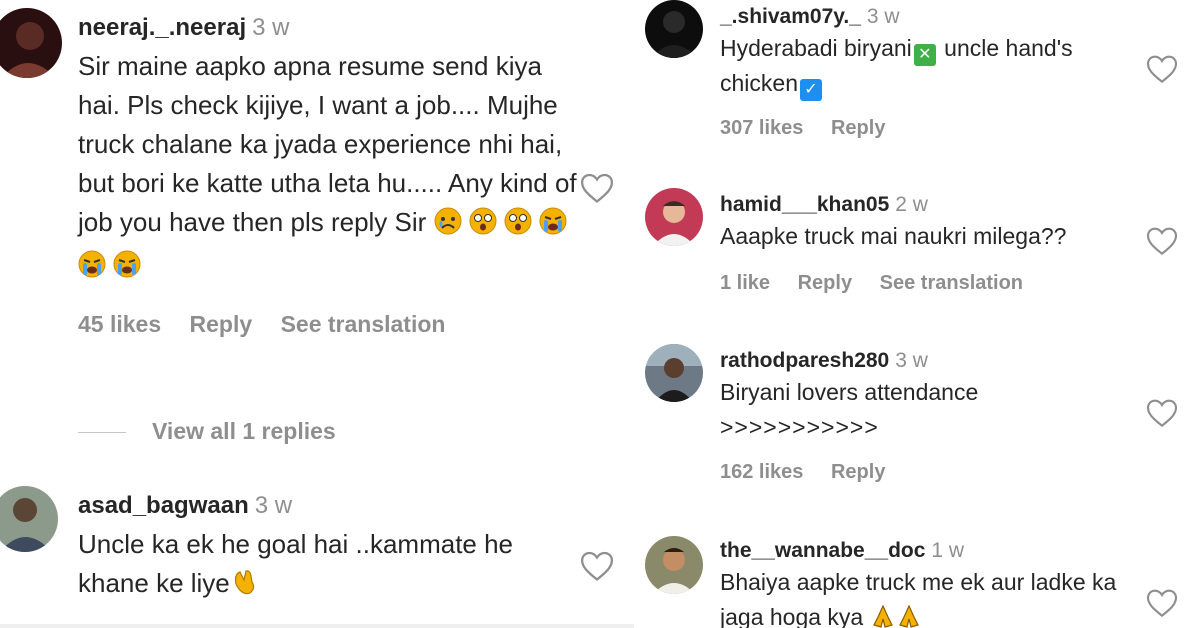  Describe the element at coordinates (448, 226) in the screenshot. I see `sad-face-icon` at that location.